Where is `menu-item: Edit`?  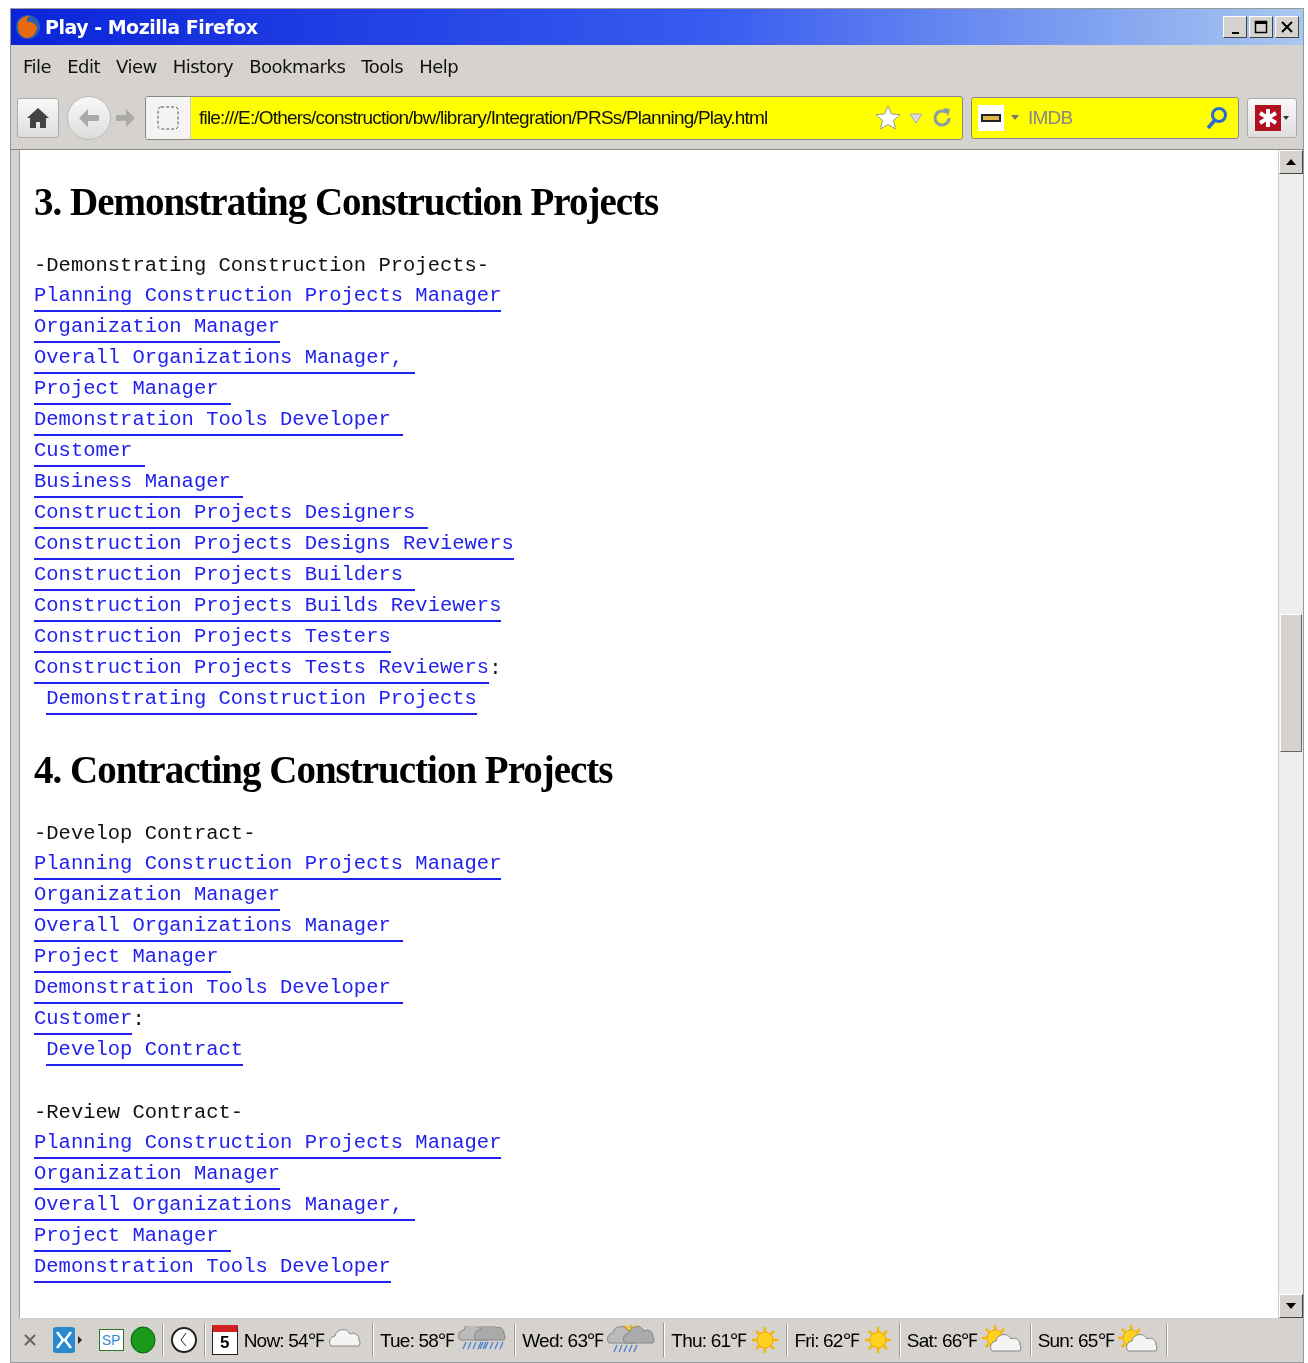
menu-item: Edit is located at coordinates (83, 66).